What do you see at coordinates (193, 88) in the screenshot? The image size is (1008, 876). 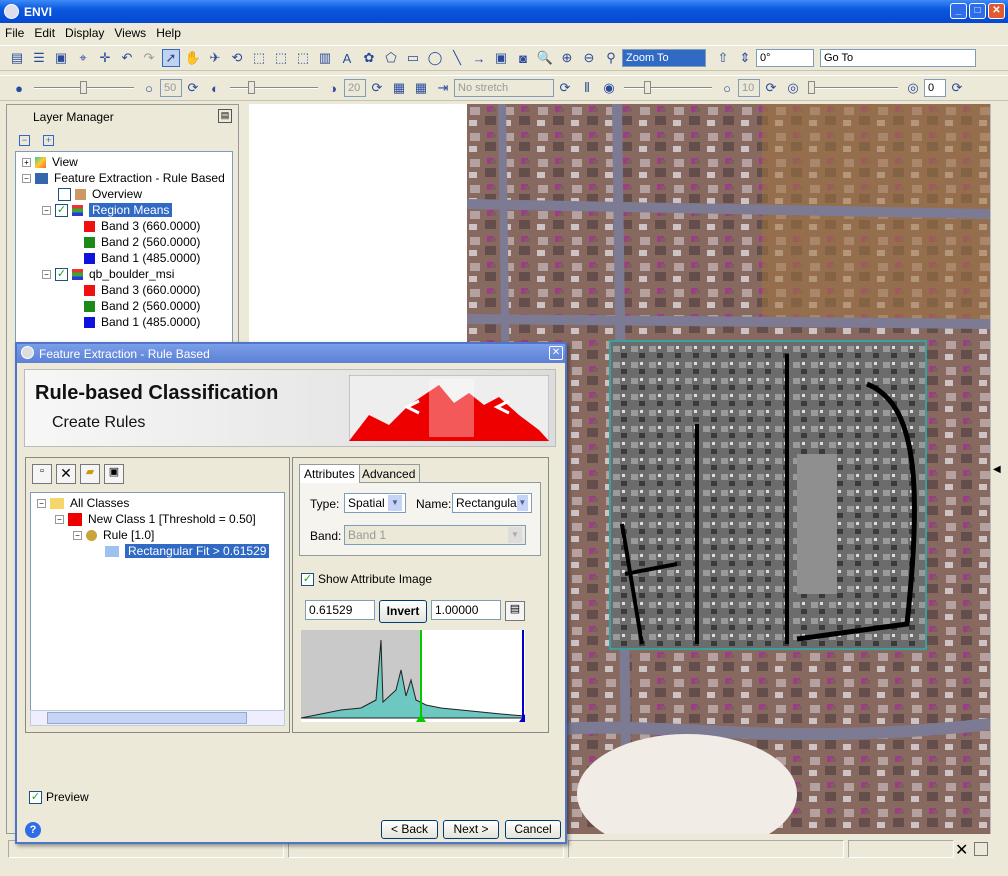 I see `brightness-reset-icon: ⟳` at bounding box center [193, 88].